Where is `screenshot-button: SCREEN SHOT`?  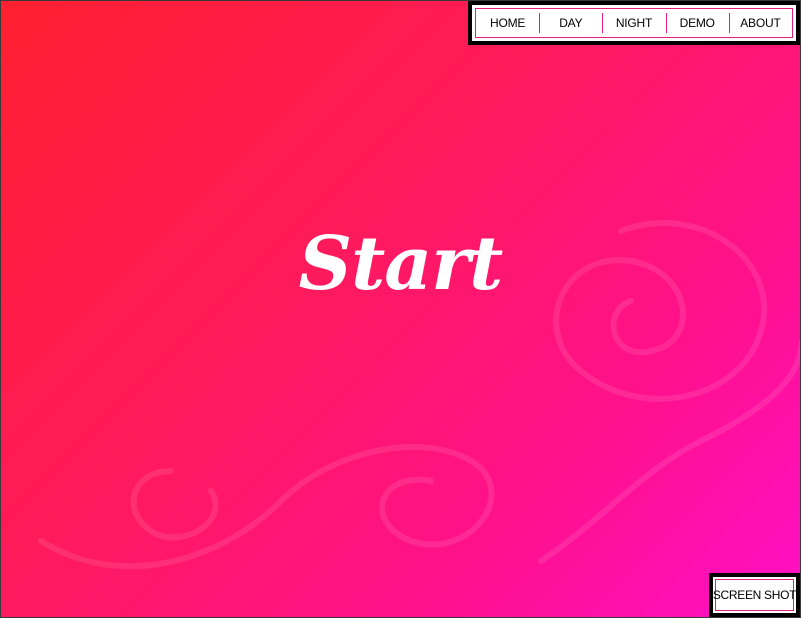 screenshot-button: SCREEN SHOT is located at coordinates (755, 595).